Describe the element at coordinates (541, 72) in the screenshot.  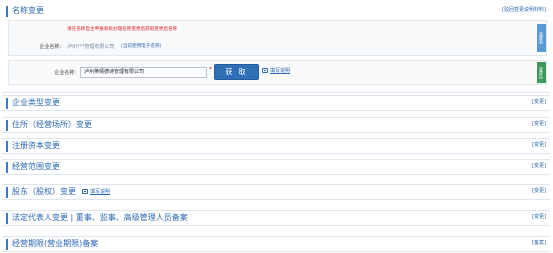
I see `after-change-tab: 变更后` at that location.